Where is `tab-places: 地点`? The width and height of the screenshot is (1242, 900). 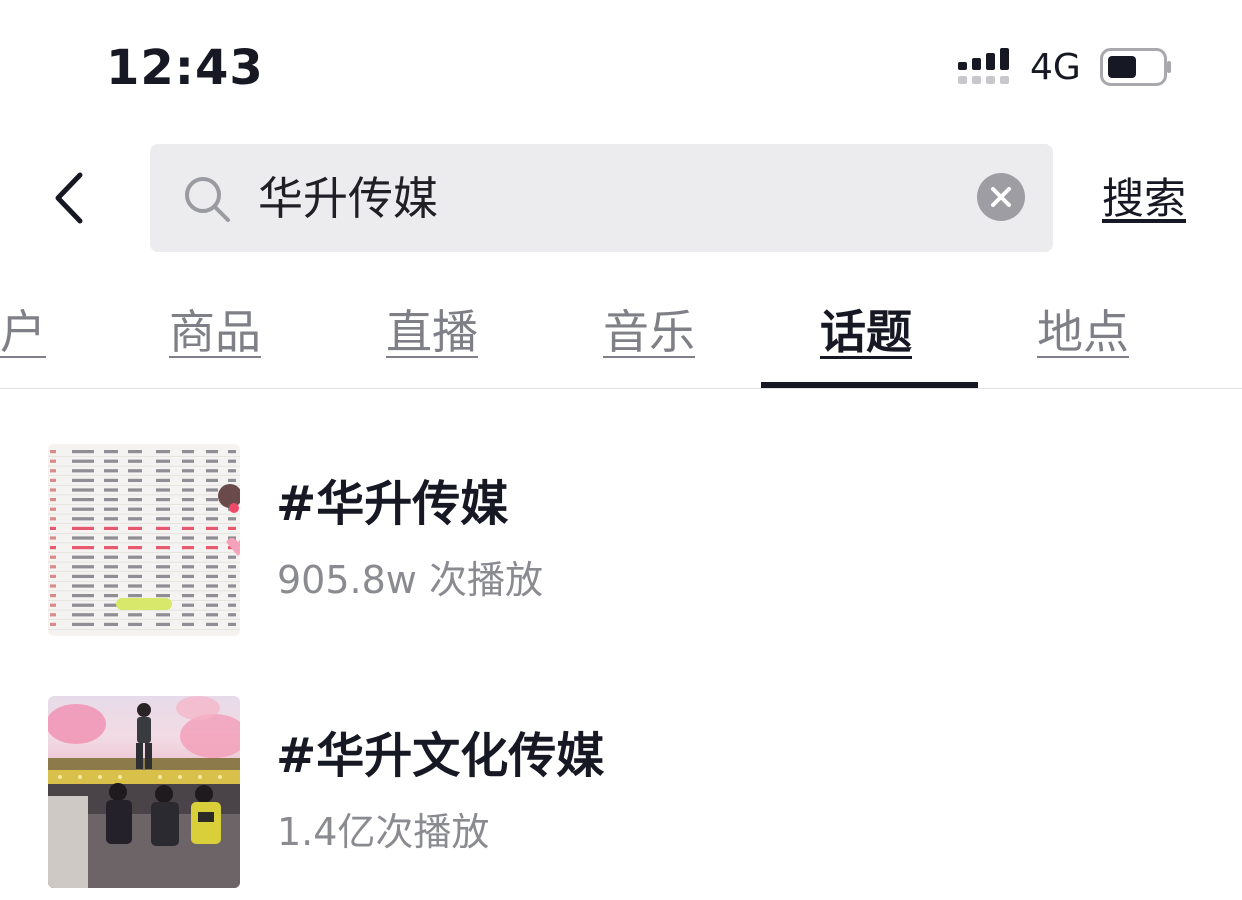 tab-places: 地点 is located at coordinates (1083, 332).